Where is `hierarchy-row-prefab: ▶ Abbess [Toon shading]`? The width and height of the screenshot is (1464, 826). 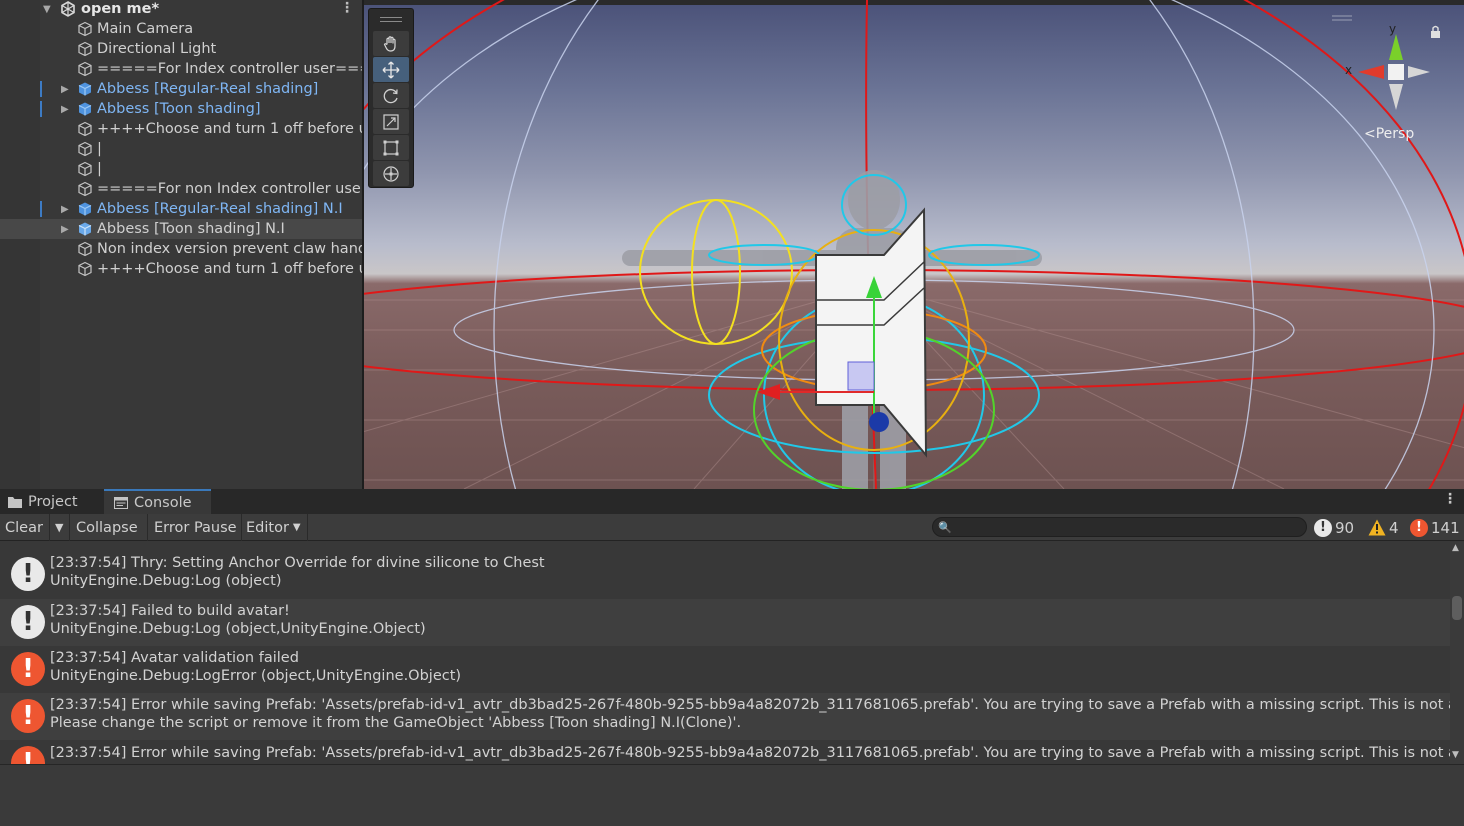
hierarchy-row-prefab: ▶ Abbess [Toon shading] is located at coordinates (181, 109).